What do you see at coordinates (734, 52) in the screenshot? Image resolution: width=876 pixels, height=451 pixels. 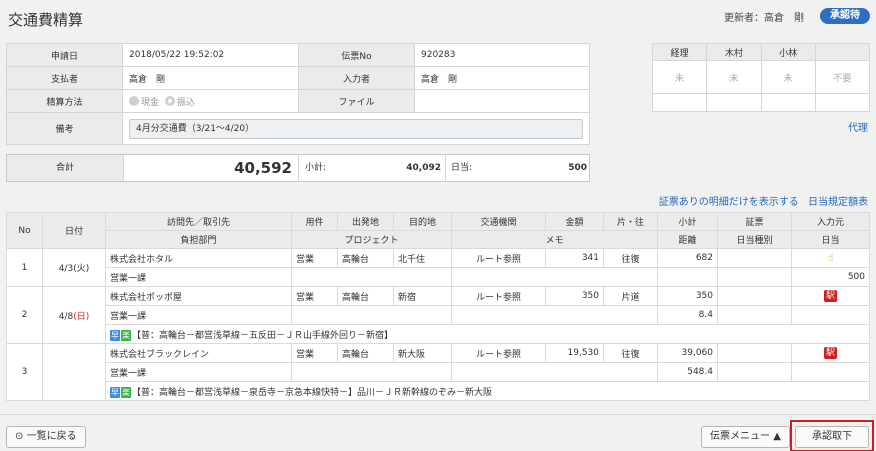 I see `approver-header: 木村` at bounding box center [734, 52].